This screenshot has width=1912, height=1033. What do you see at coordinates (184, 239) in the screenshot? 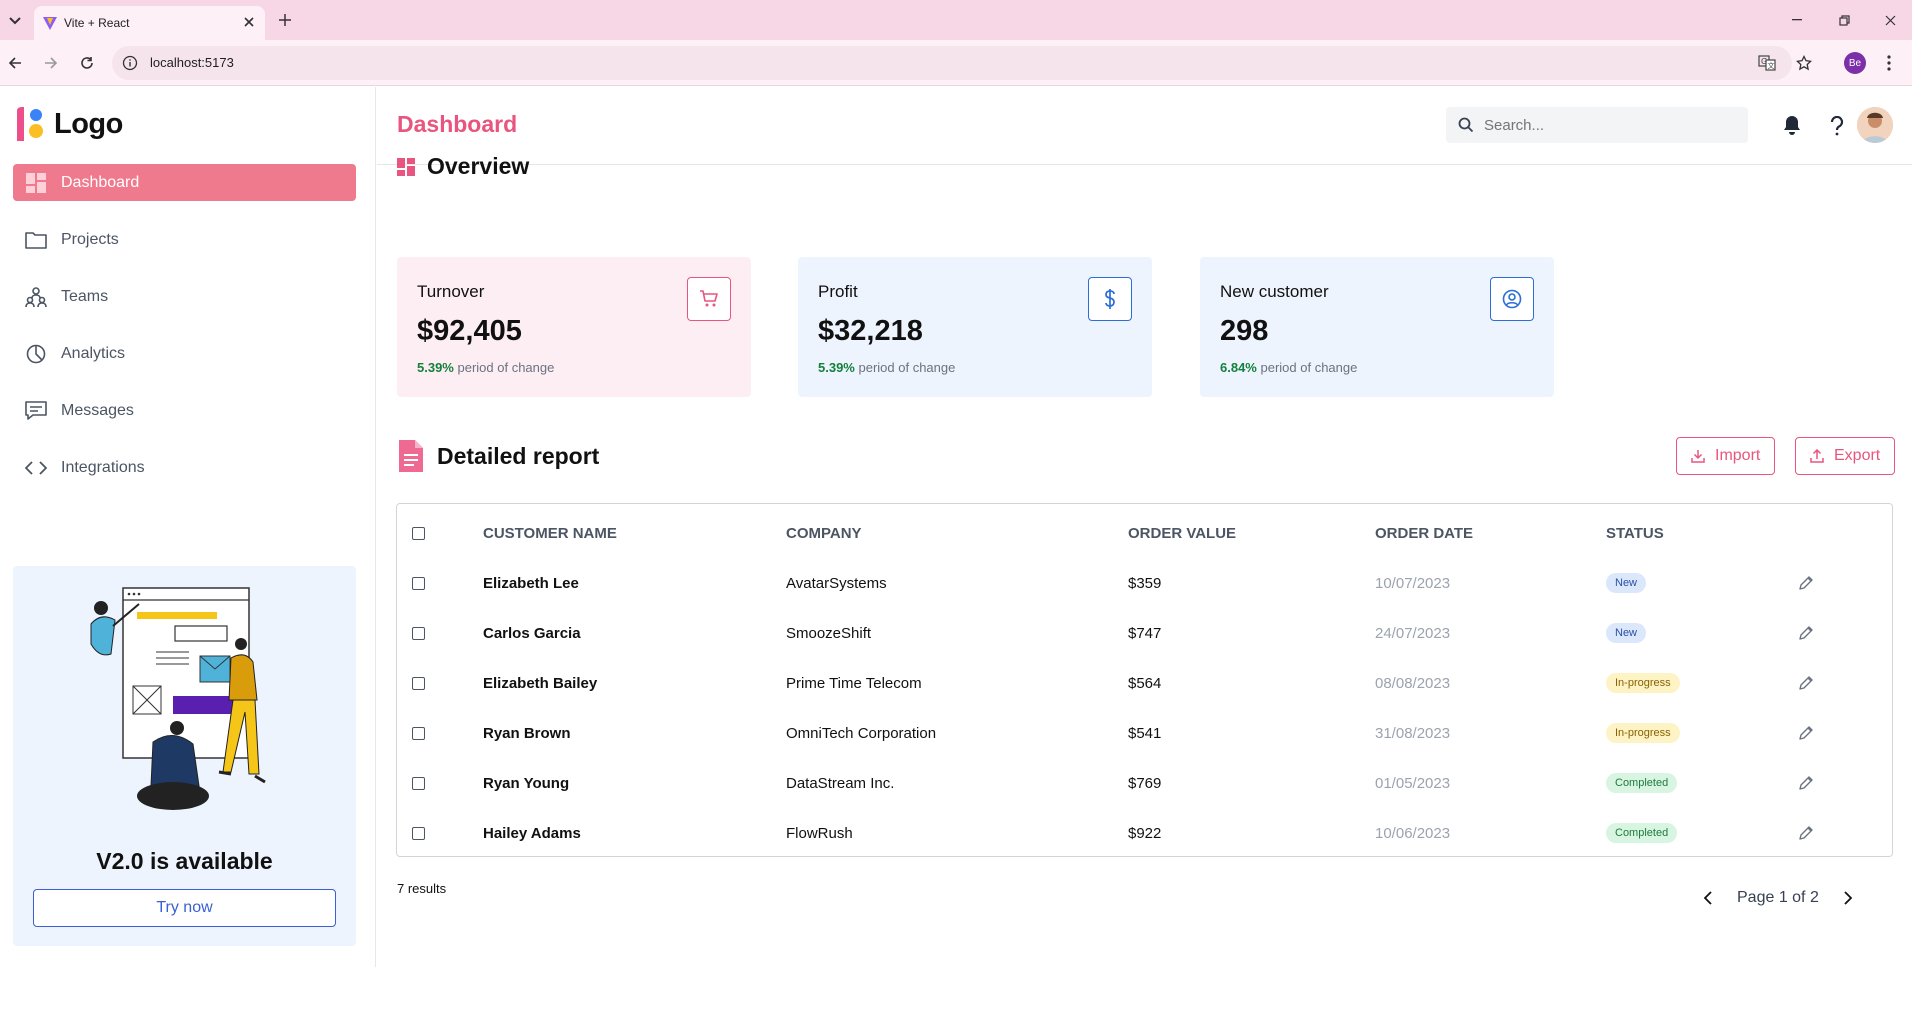
I see `sidebar-item-projects: Projects` at bounding box center [184, 239].